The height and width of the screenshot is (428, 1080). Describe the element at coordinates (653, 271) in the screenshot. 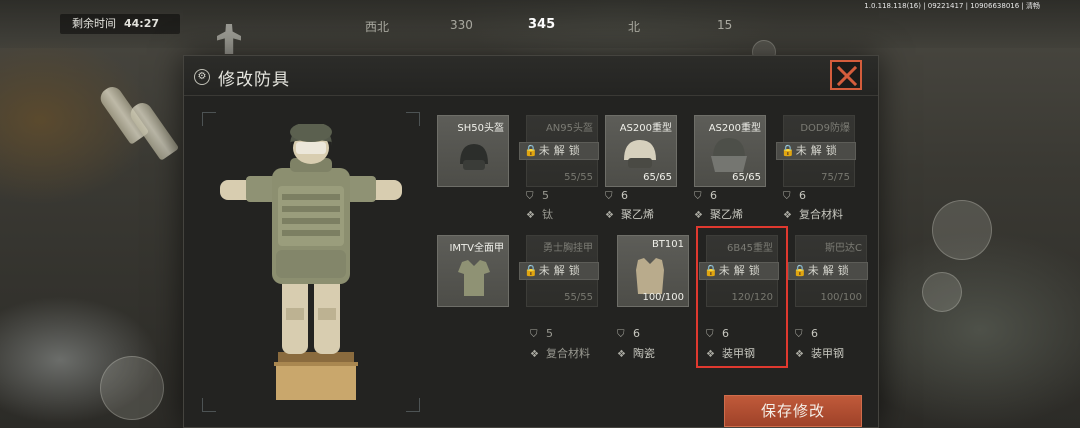

I see `vest-card: BT101 100/100` at that location.